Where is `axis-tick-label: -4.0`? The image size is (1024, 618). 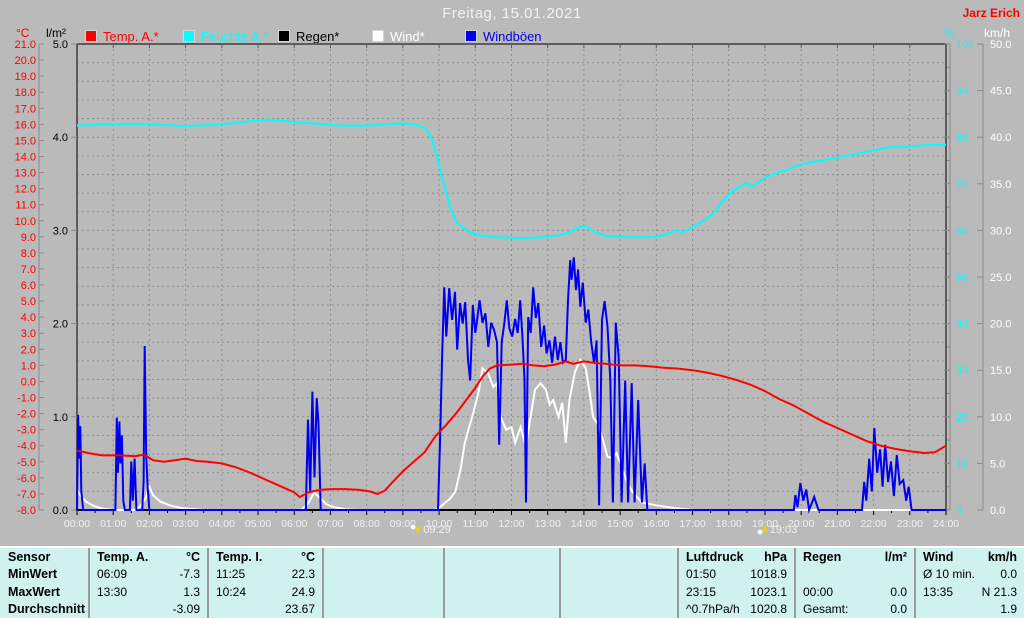
axis-tick-label: -4.0 is located at coordinates (26, 447).